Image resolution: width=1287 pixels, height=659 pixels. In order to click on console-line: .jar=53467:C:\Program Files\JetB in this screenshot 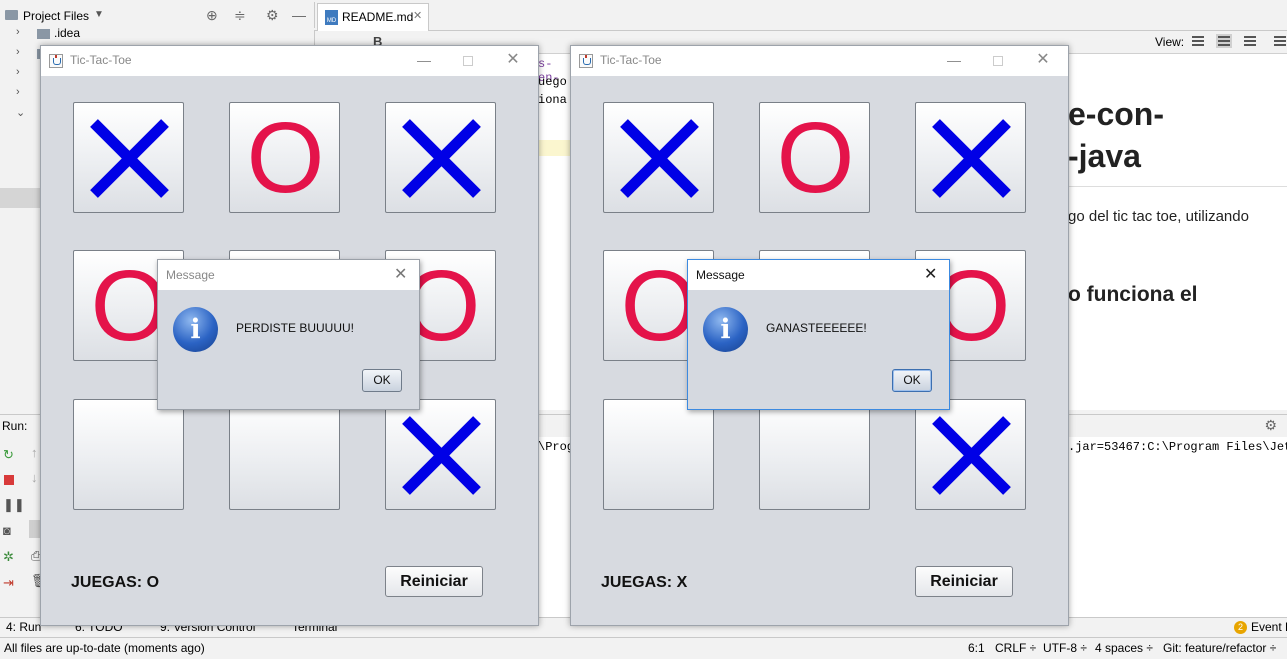, I will do `click(1177, 447)`.